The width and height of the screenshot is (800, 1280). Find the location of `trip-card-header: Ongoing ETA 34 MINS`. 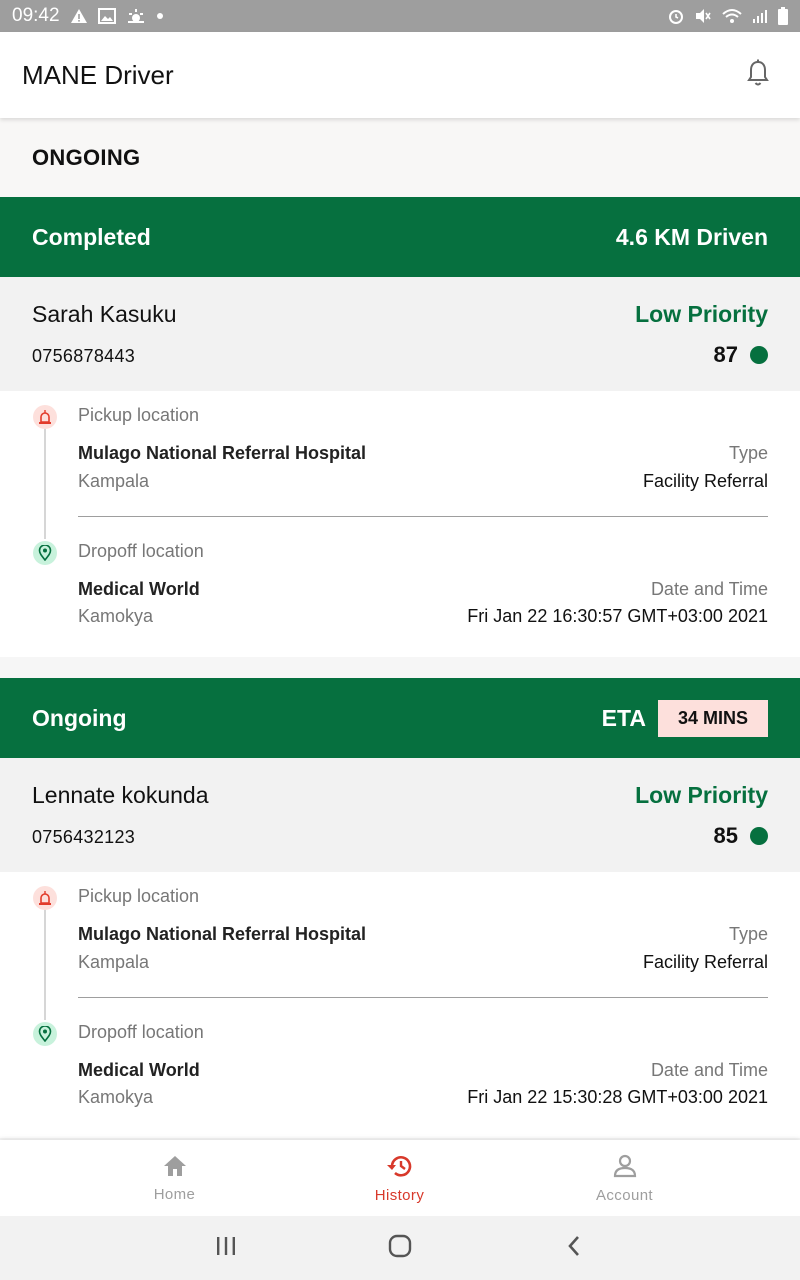

trip-card-header: Ongoing ETA 34 MINS is located at coordinates (400, 718).